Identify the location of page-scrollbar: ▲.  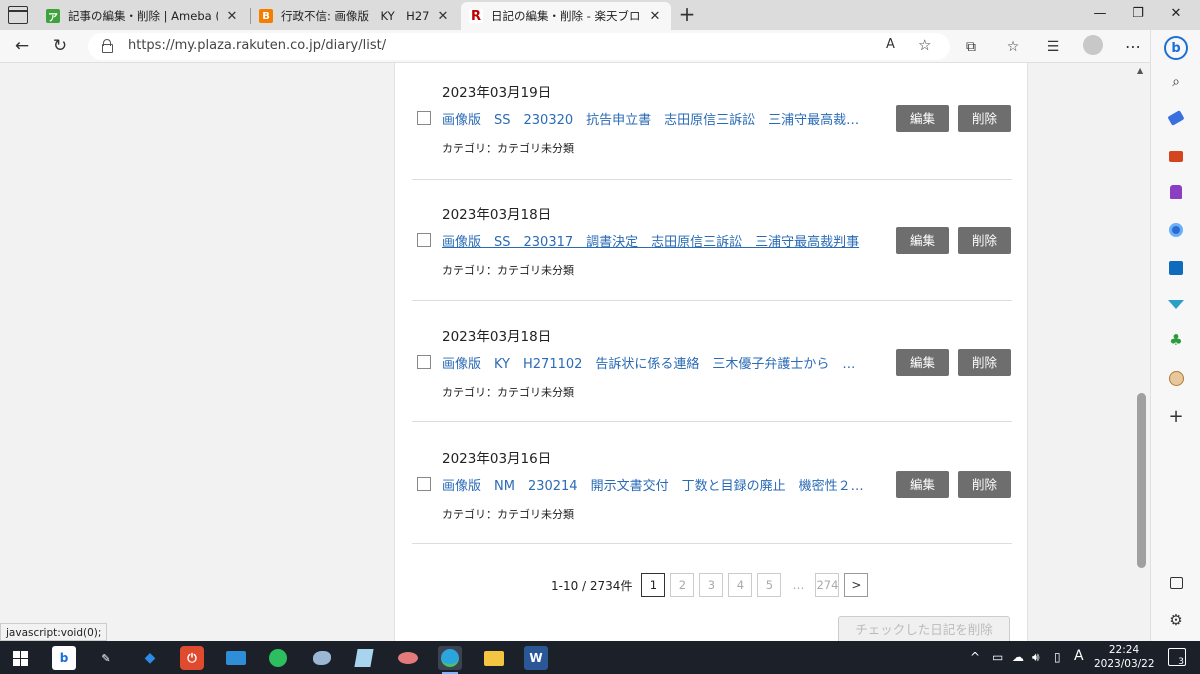
(1141, 352).